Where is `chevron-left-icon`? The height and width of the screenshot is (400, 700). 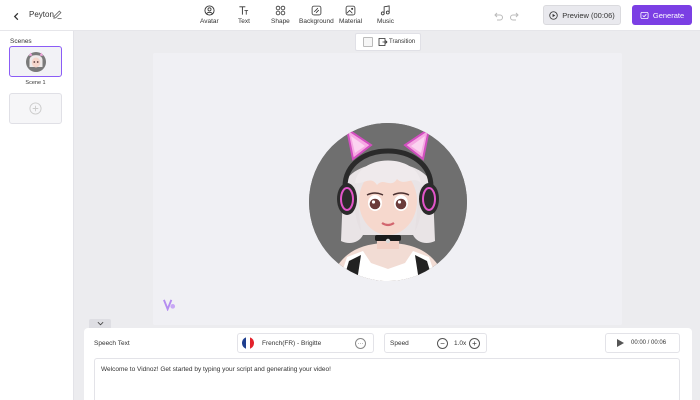
chevron-left-icon is located at coordinates (15, 16).